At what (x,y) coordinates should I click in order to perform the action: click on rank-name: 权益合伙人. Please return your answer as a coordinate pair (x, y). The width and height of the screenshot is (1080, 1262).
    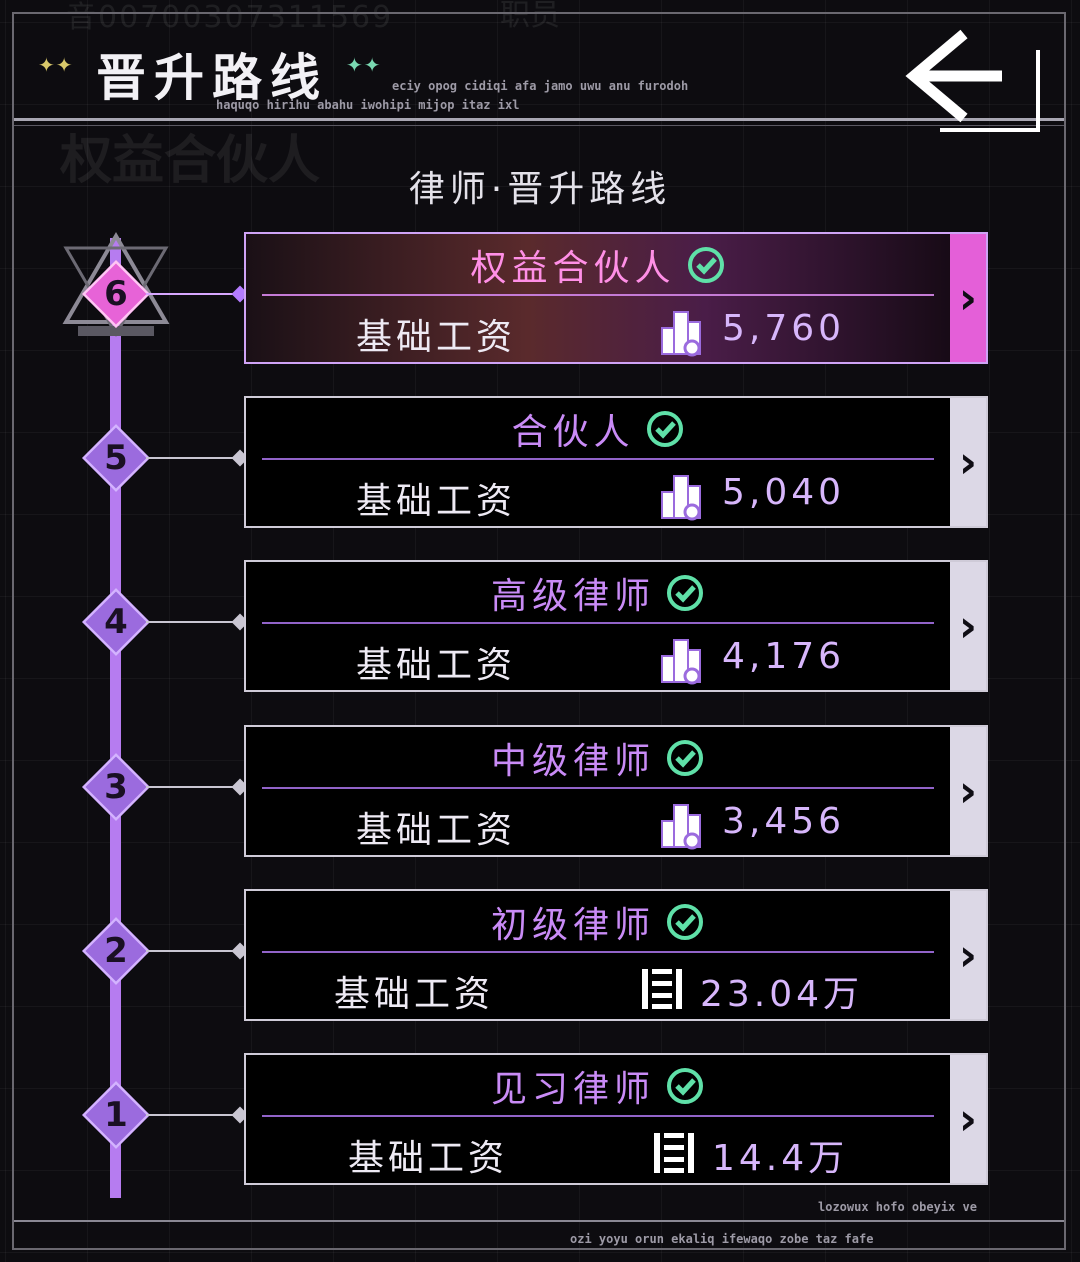
    Looking at the image, I should click on (573, 268).